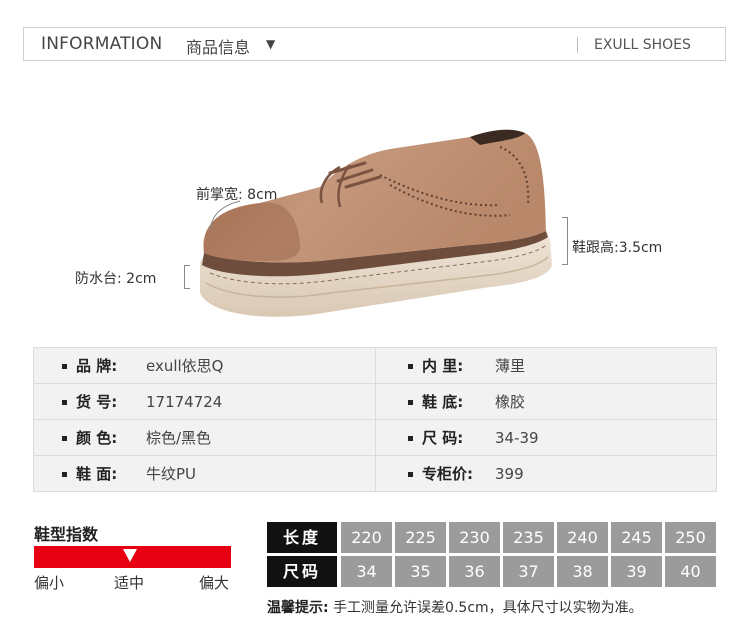  What do you see at coordinates (528, 571) in the screenshot?
I see `size-cell: 37` at bounding box center [528, 571].